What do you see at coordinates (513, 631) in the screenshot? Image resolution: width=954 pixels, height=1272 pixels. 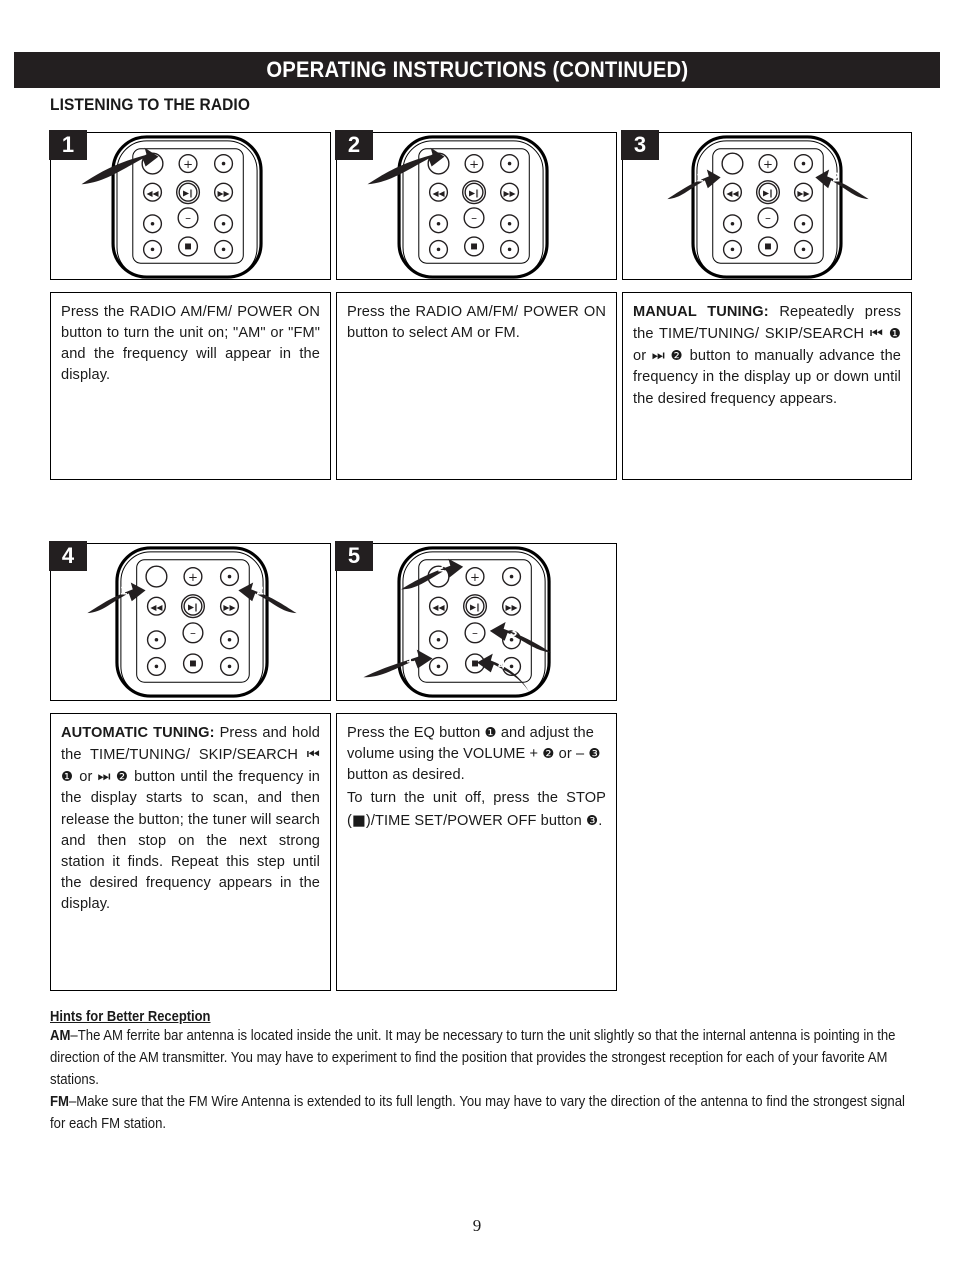 I see `arrow-3-label: 3` at bounding box center [513, 631].